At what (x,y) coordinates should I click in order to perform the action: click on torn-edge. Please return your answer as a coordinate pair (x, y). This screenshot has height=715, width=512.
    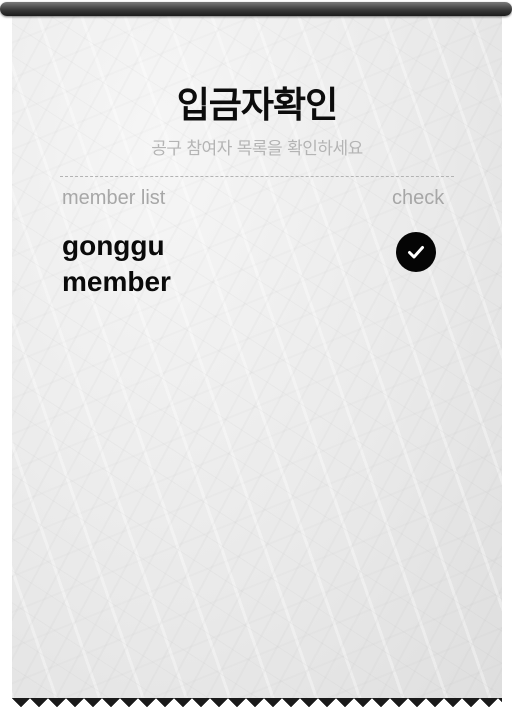
    Looking at the image, I should click on (257, 706).